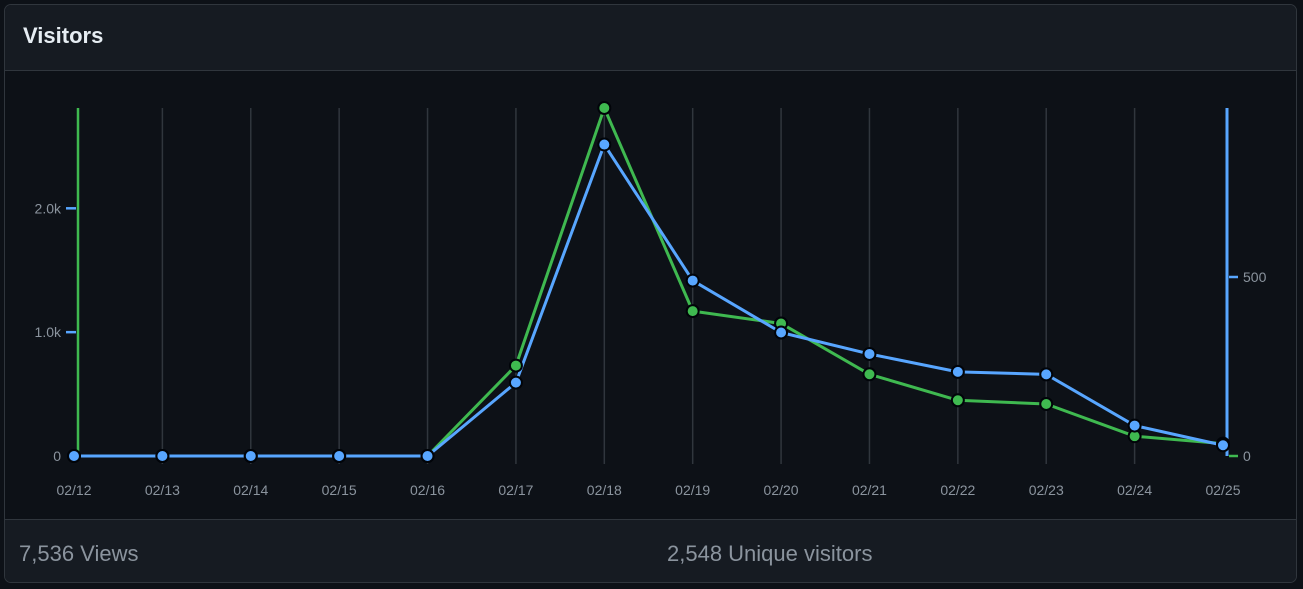  I want to click on x-tick-label: 02/21, so click(869, 490).